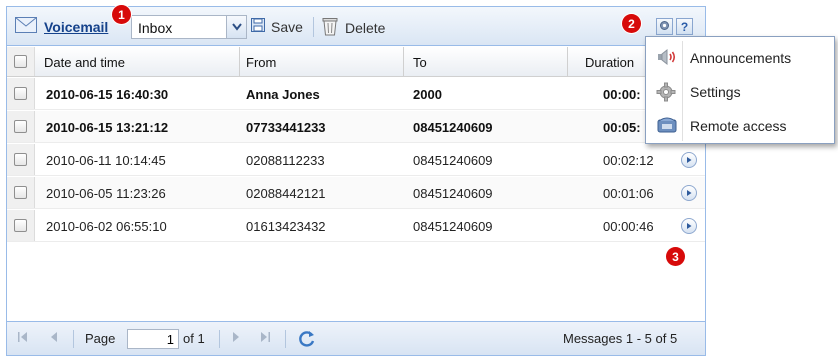  Describe the element at coordinates (189, 27) in the screenshot. I see `folder-select: Inbox` at that location.